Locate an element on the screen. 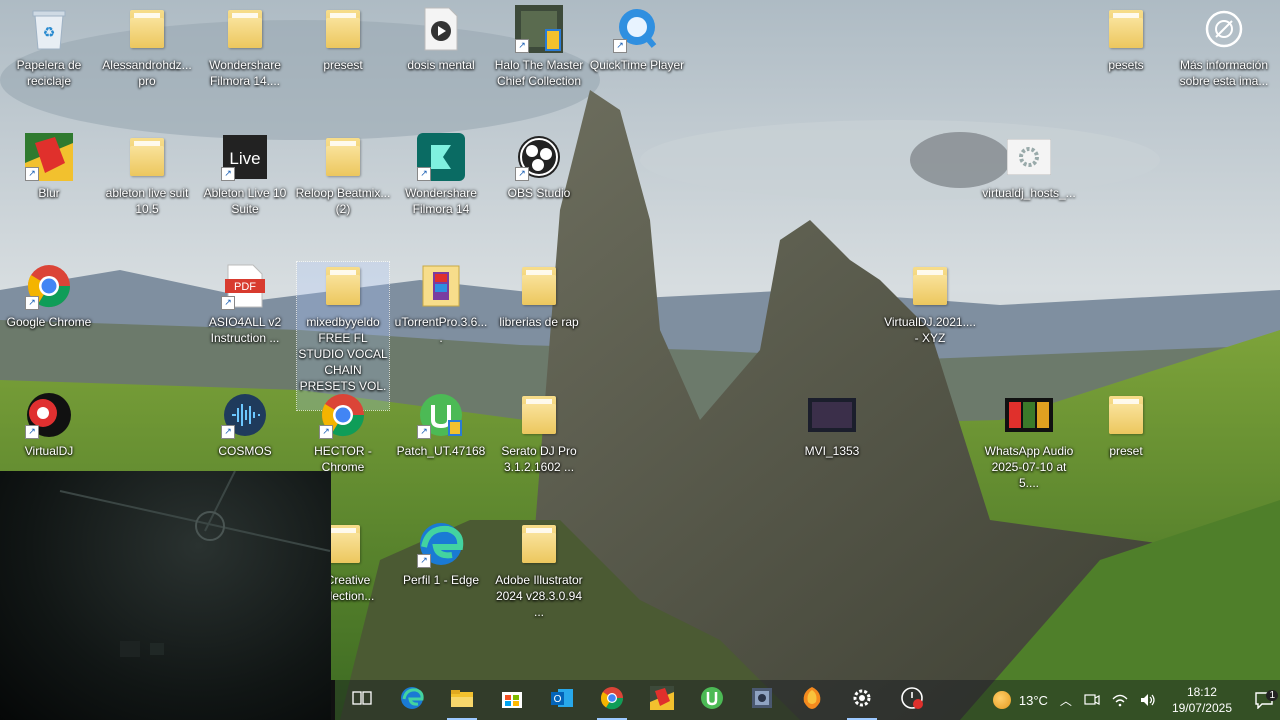  cosmos-icon: ↗ is located at coordinates (245, 415).